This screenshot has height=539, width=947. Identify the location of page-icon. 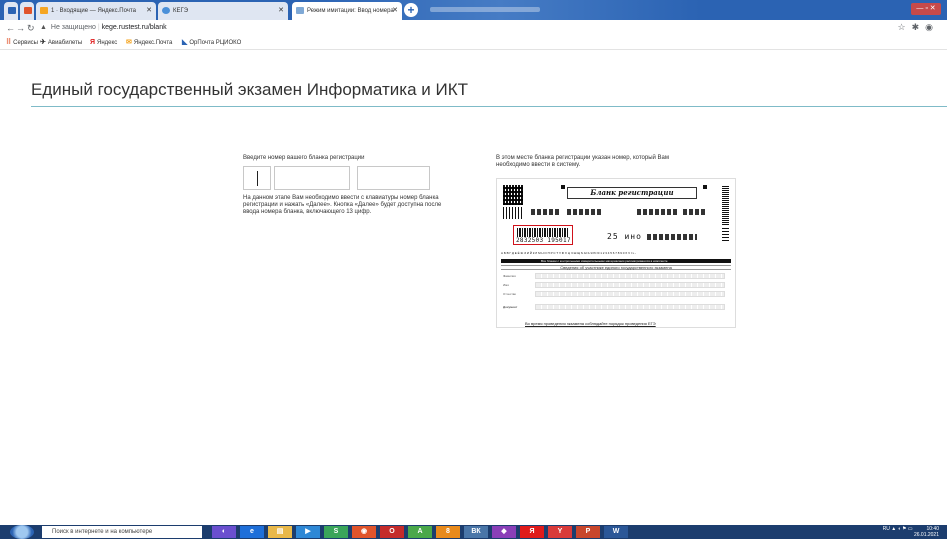
(300, 10).